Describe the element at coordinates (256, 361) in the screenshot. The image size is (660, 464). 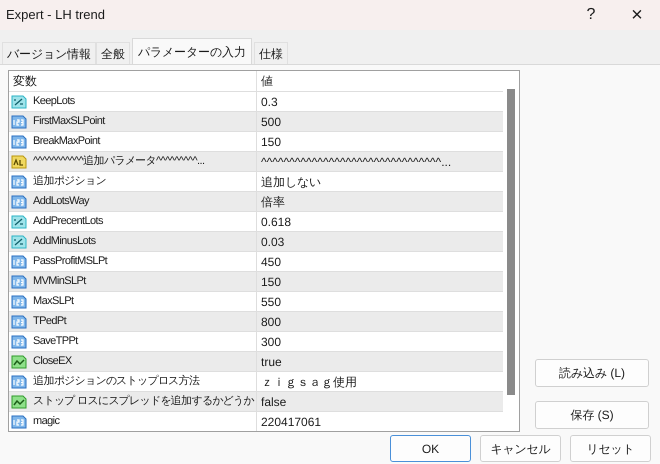
I see `table-row: CloseEX true` at that location.